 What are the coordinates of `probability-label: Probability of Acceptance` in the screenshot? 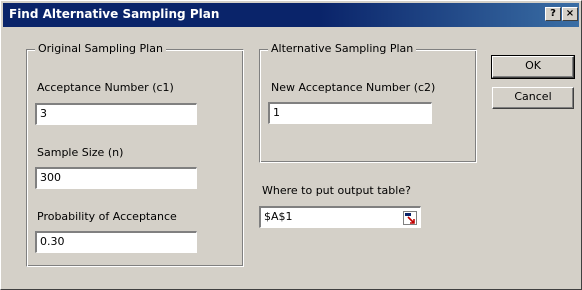 It's located at (107, 216).